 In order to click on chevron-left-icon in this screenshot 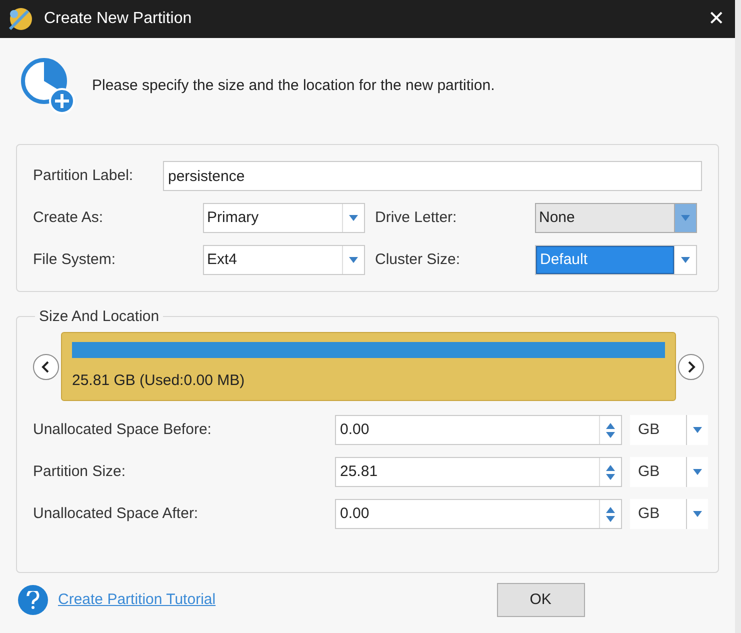, I will do `click(46, 366)`.